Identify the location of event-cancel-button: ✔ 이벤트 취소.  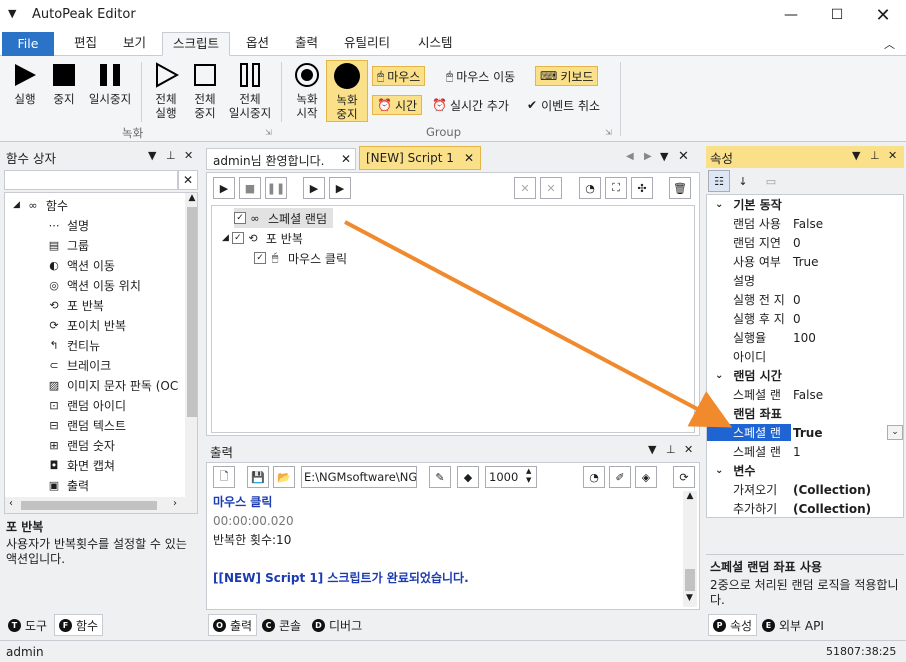
(563, 105).